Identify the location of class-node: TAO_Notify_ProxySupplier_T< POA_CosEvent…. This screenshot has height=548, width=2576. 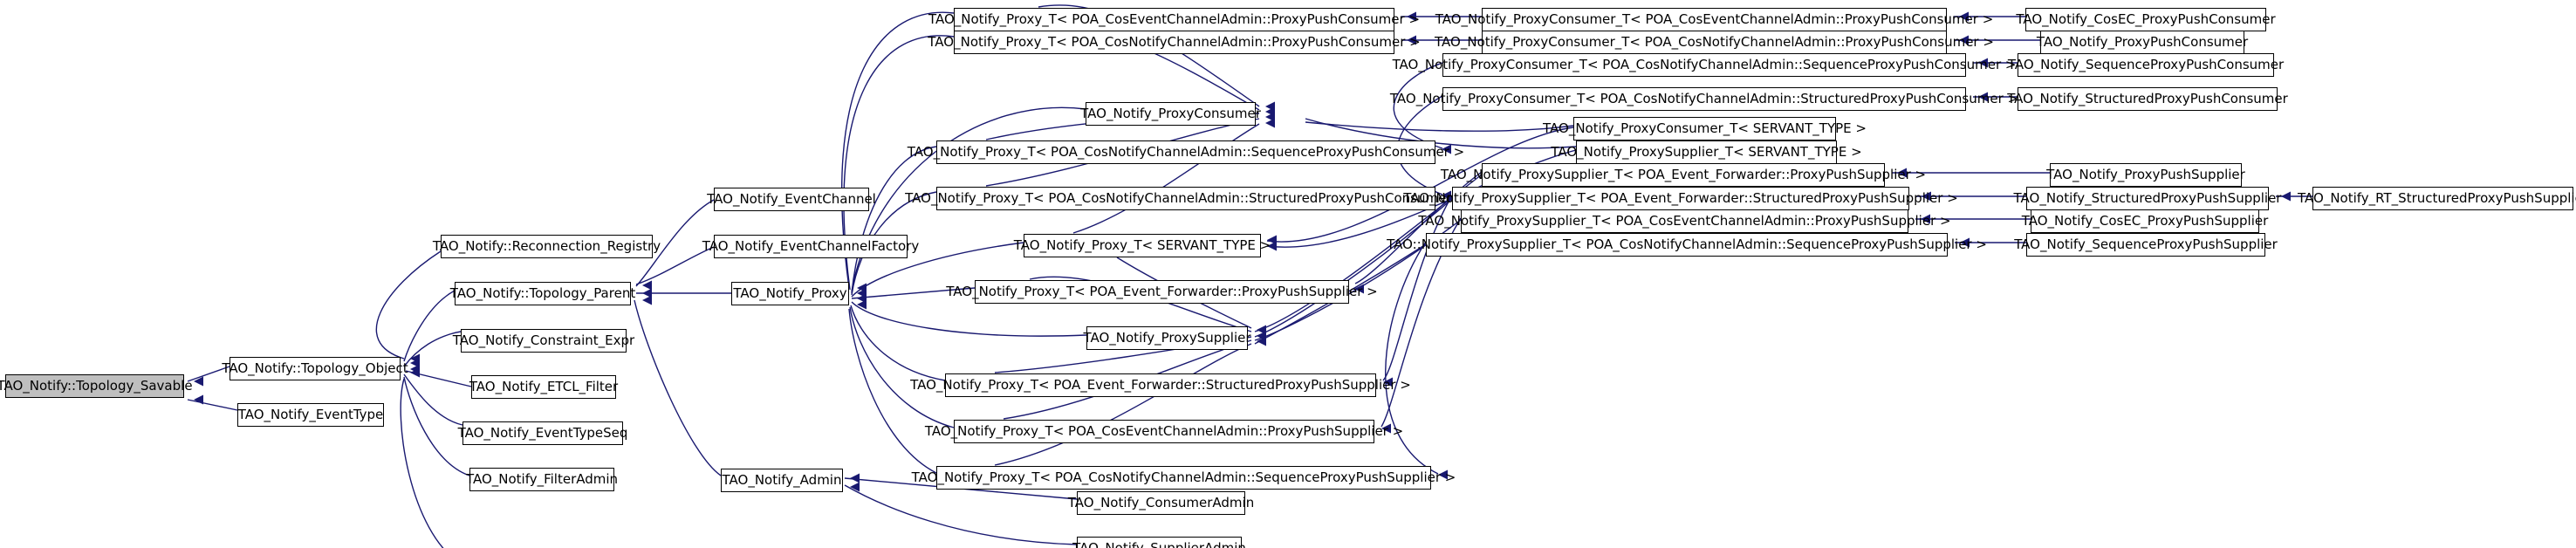
(1684, 221).